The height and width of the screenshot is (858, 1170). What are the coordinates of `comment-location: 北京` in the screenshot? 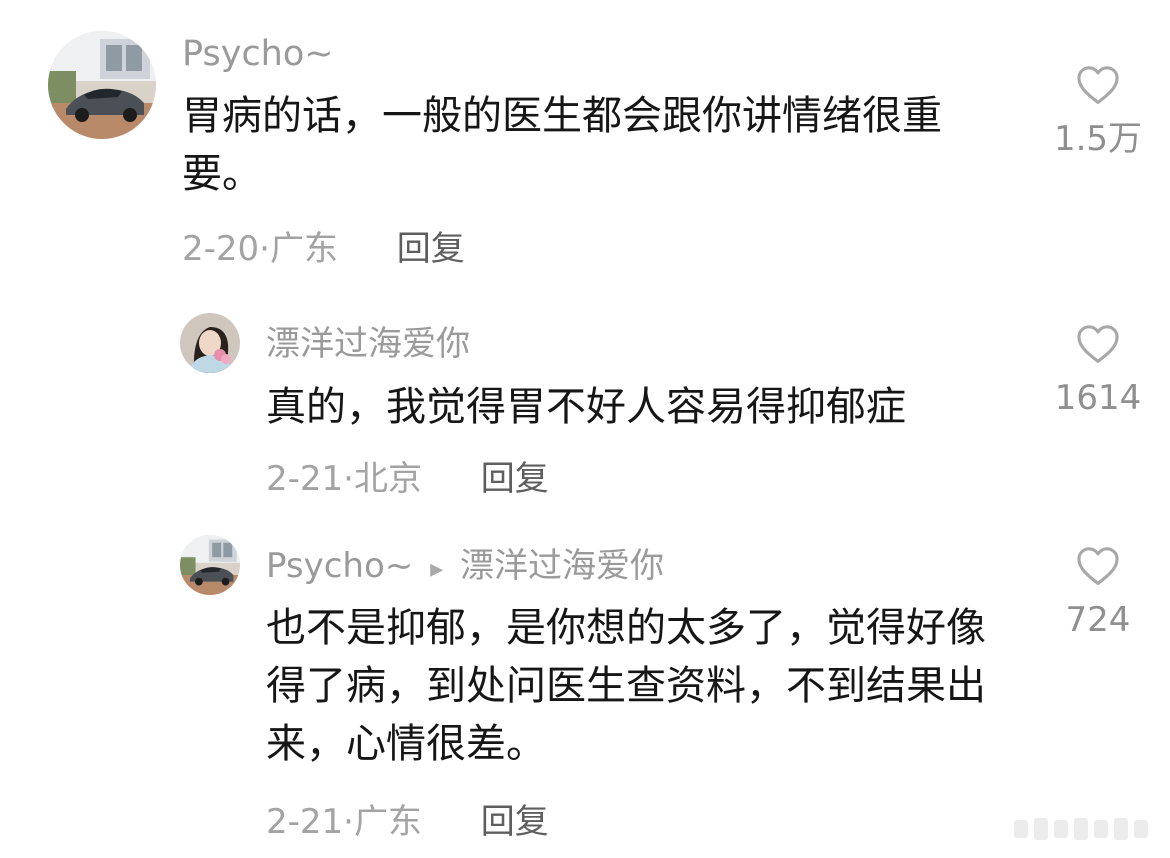 It's located at (387, 479).